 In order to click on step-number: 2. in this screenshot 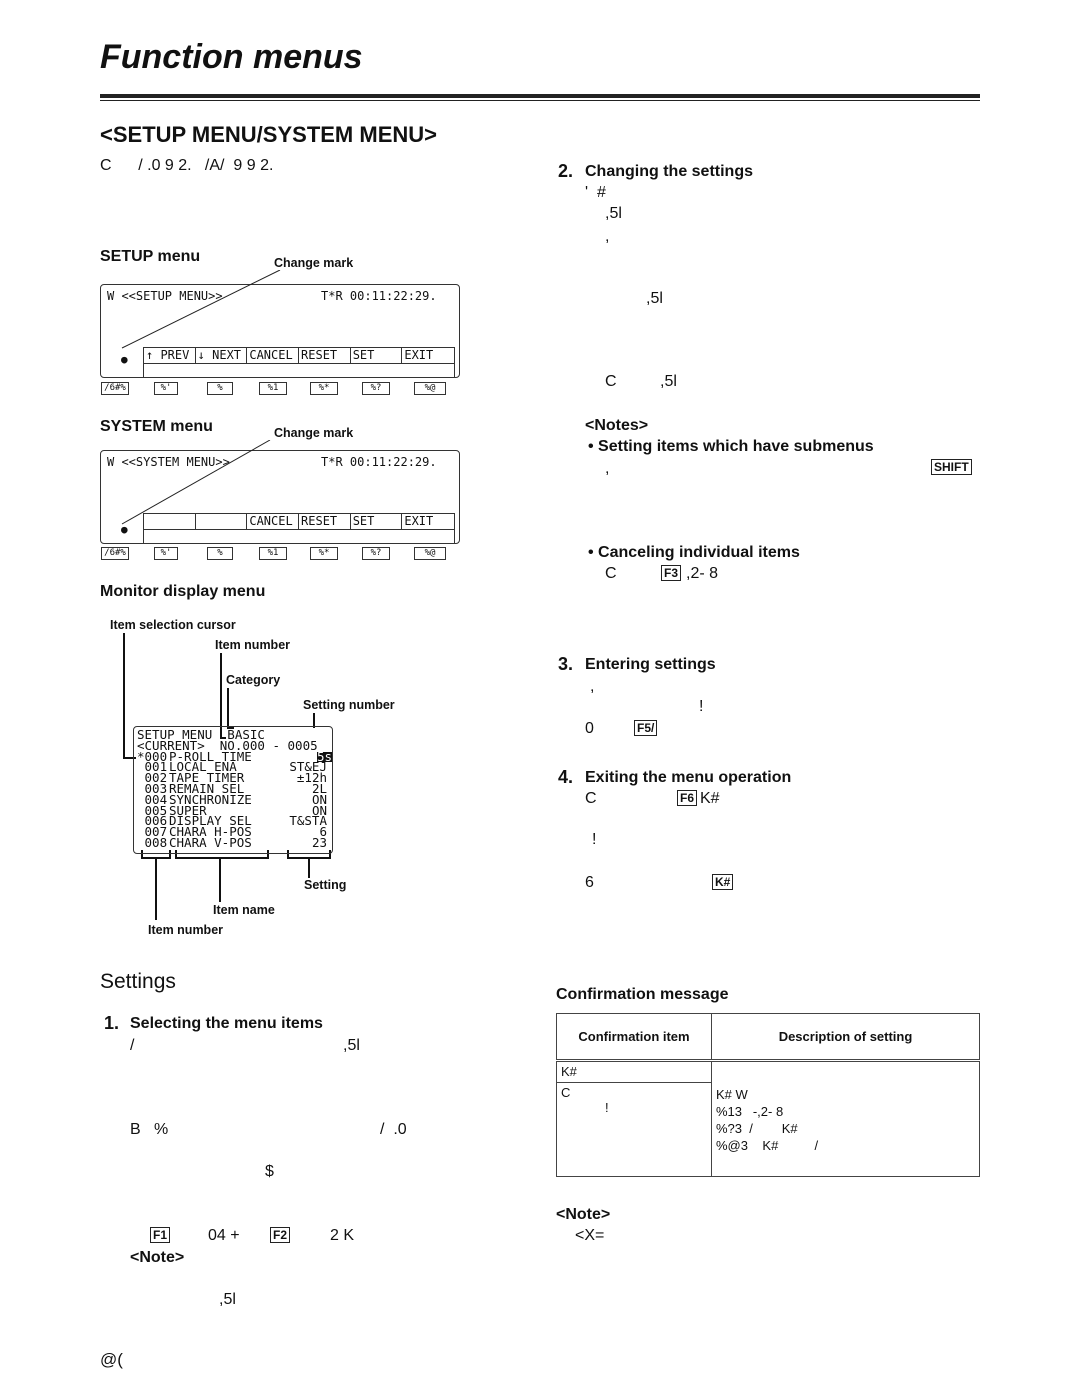, I will do `click(566, 171)`.